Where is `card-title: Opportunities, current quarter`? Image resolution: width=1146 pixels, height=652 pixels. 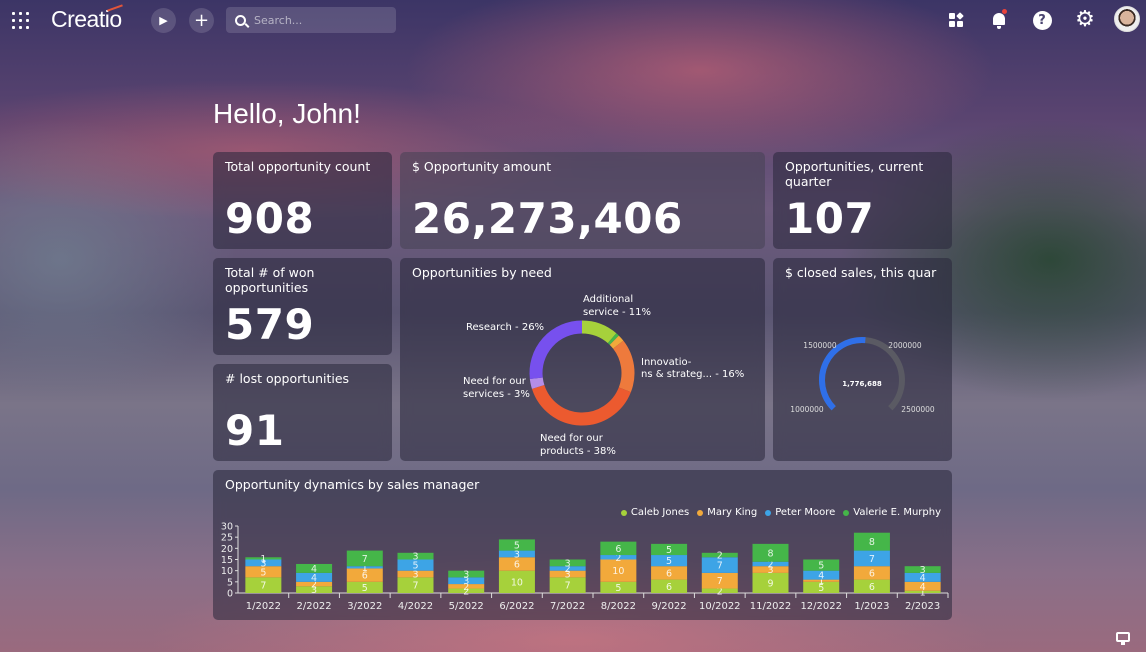
card-title: Opportunities, current quarter is located at coordinates (854, 174).